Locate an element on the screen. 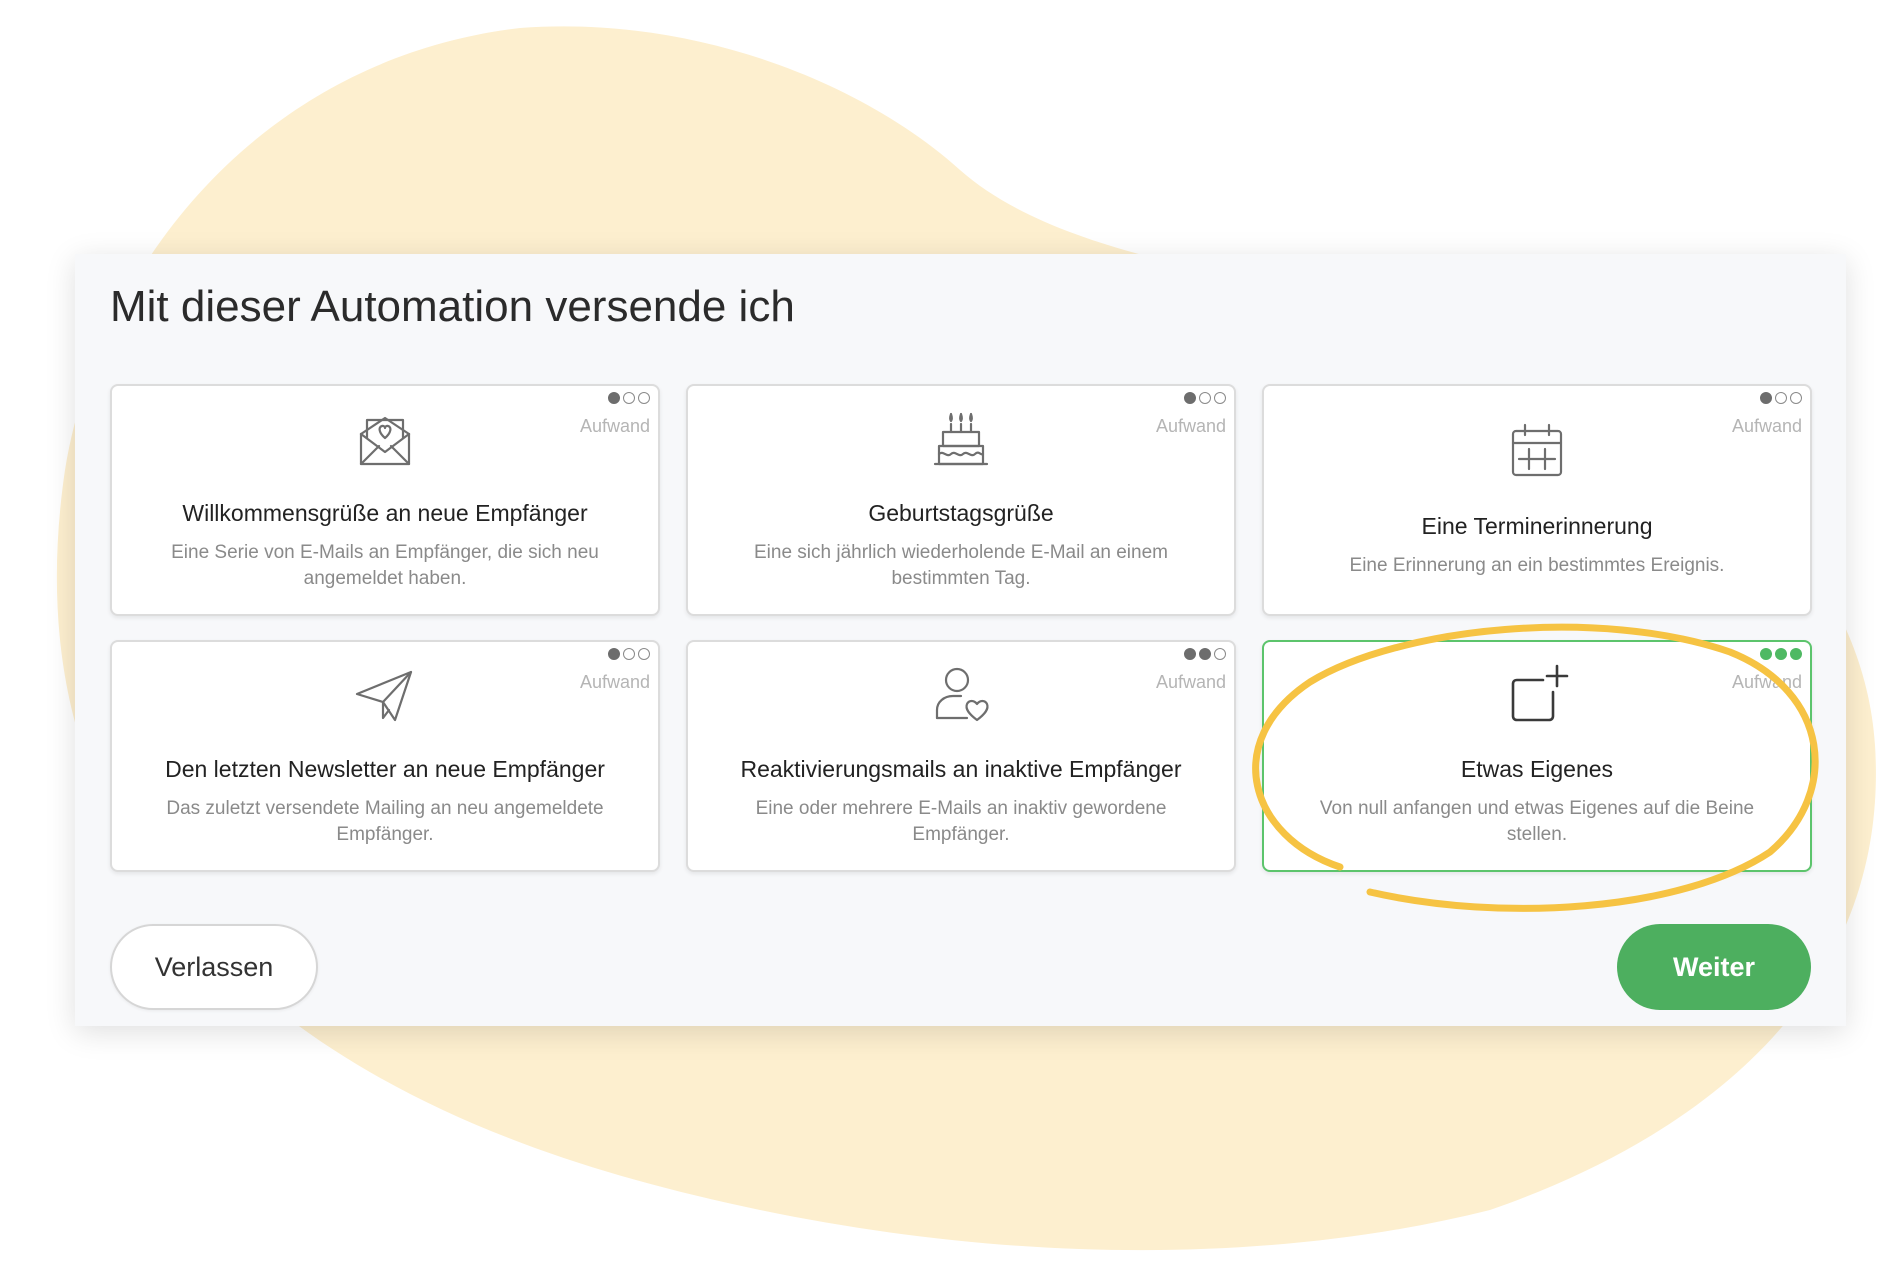 The height and width of the screenshot is (1267, 1900). next-button: Weiter is located at coordinates (1714, 967).